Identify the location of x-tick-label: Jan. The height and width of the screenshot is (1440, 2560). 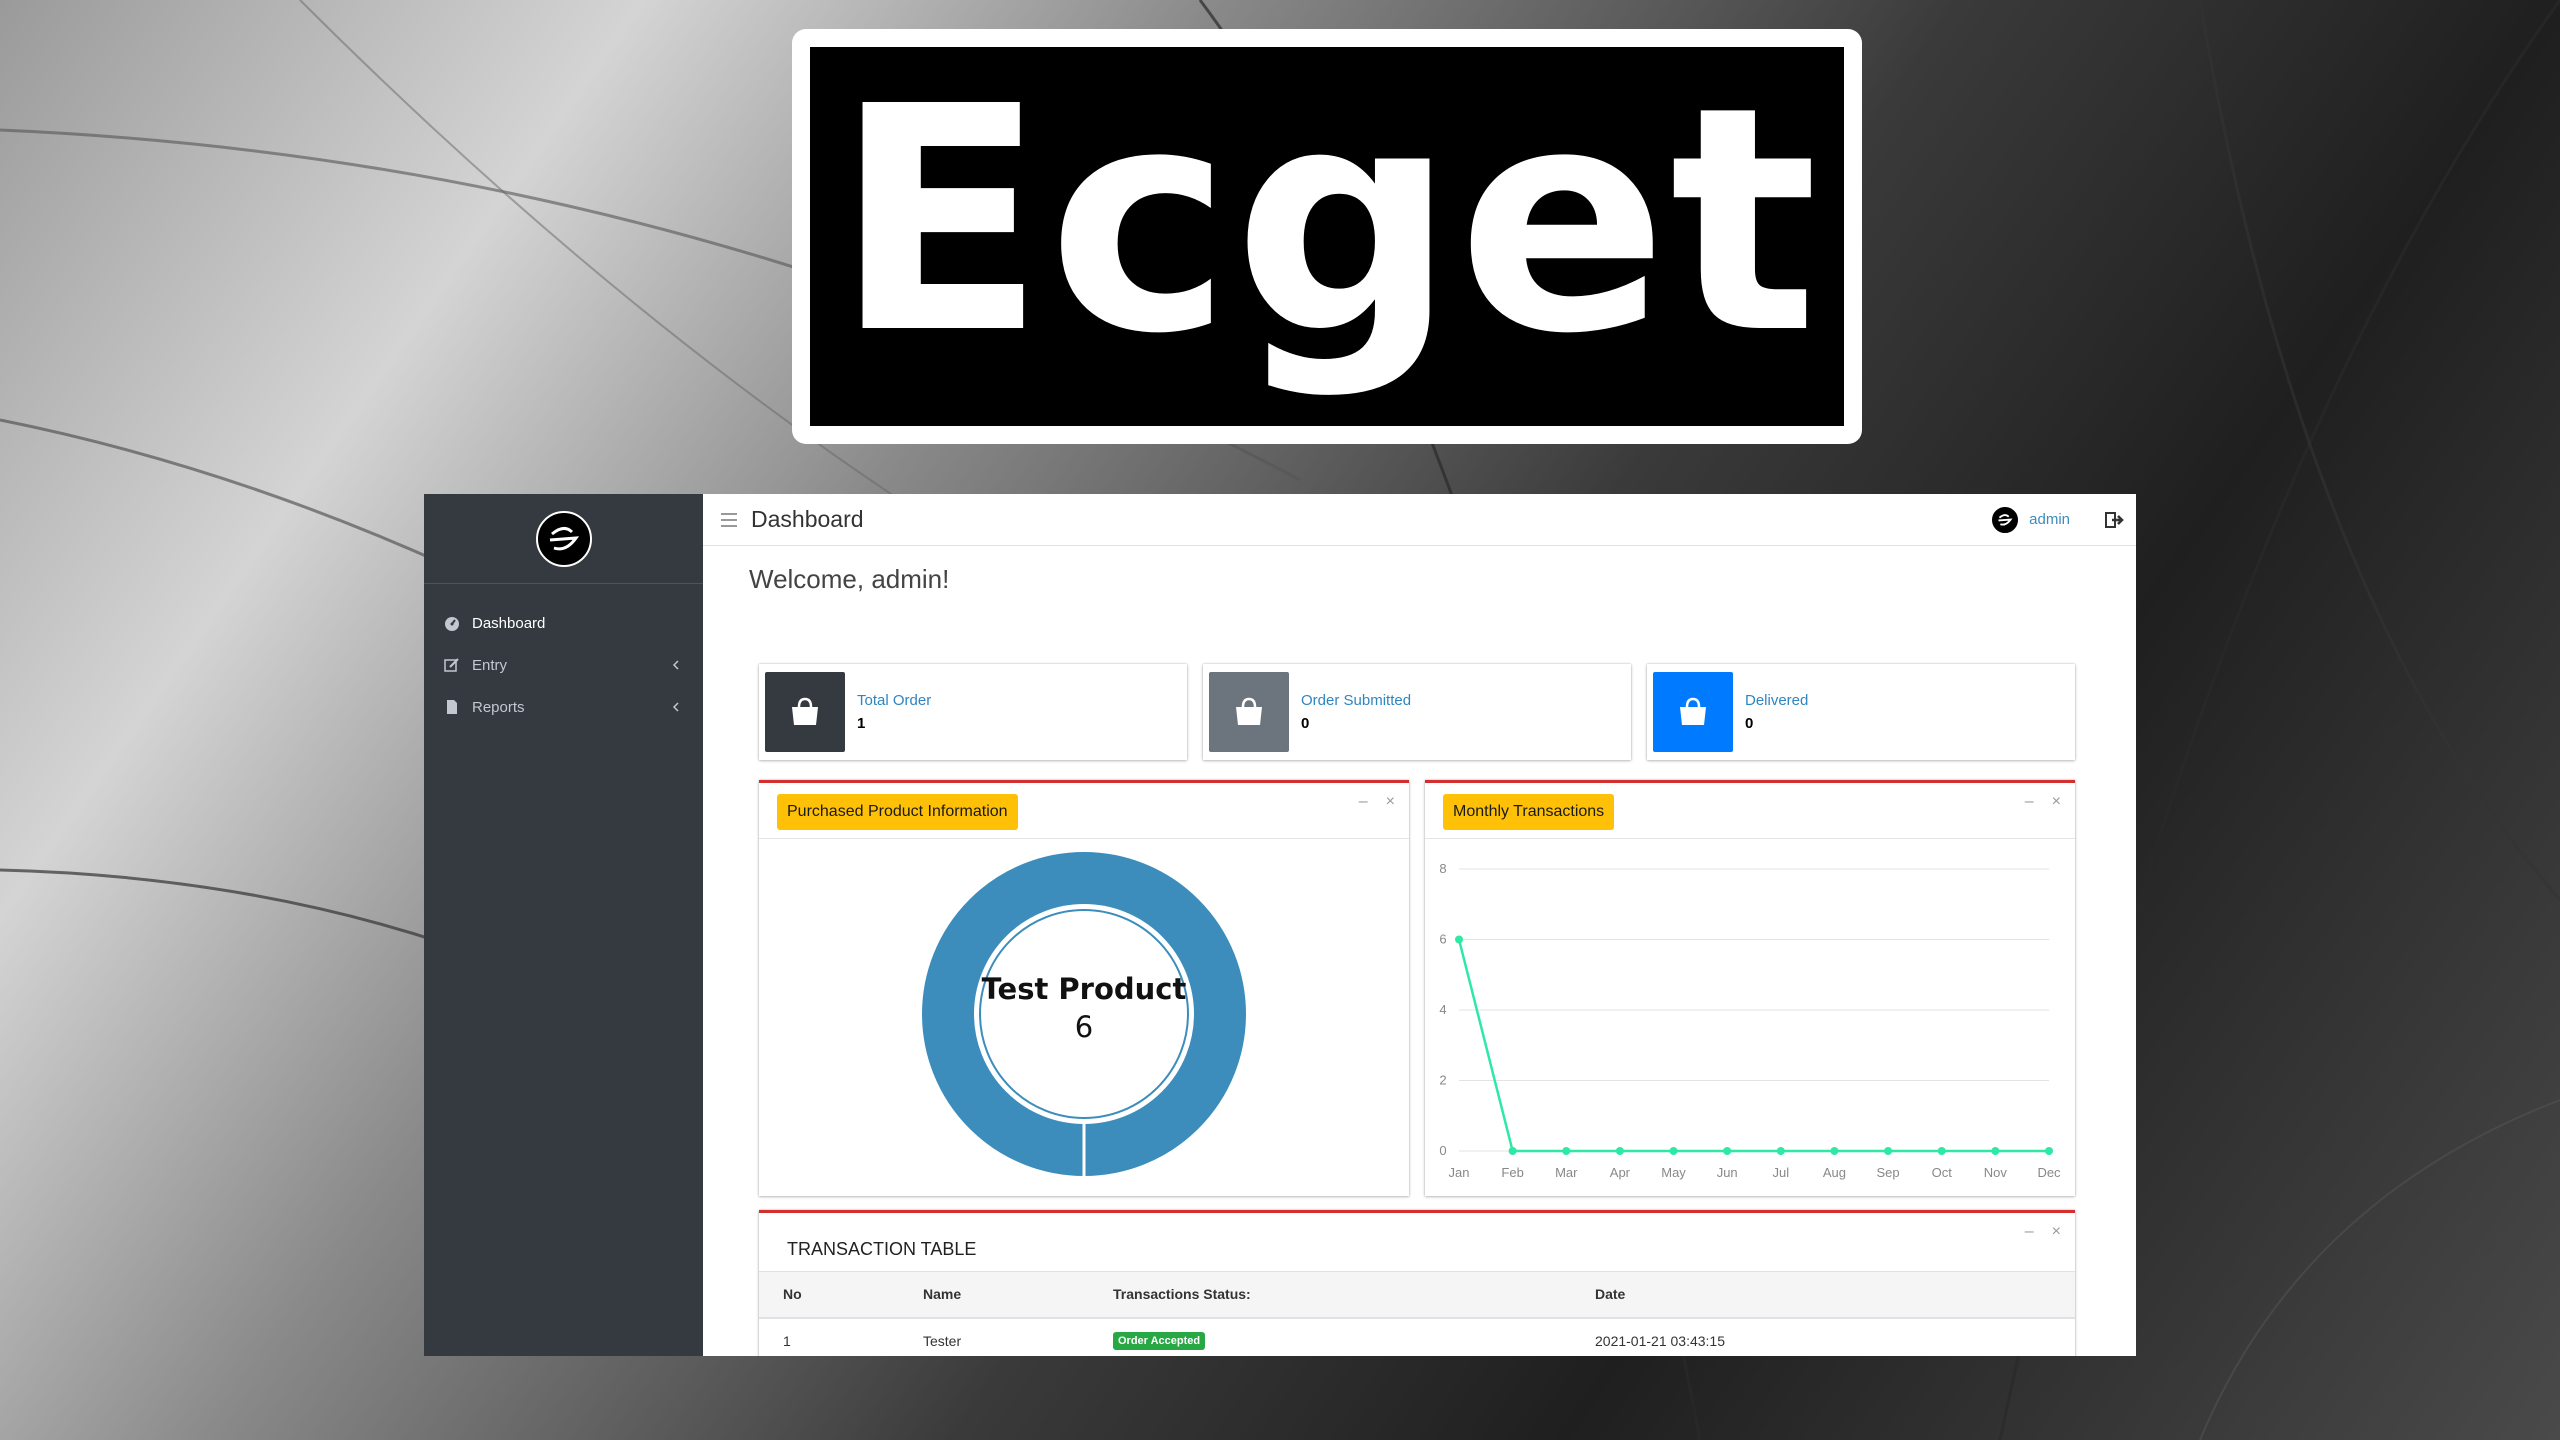
(1459, 1172).